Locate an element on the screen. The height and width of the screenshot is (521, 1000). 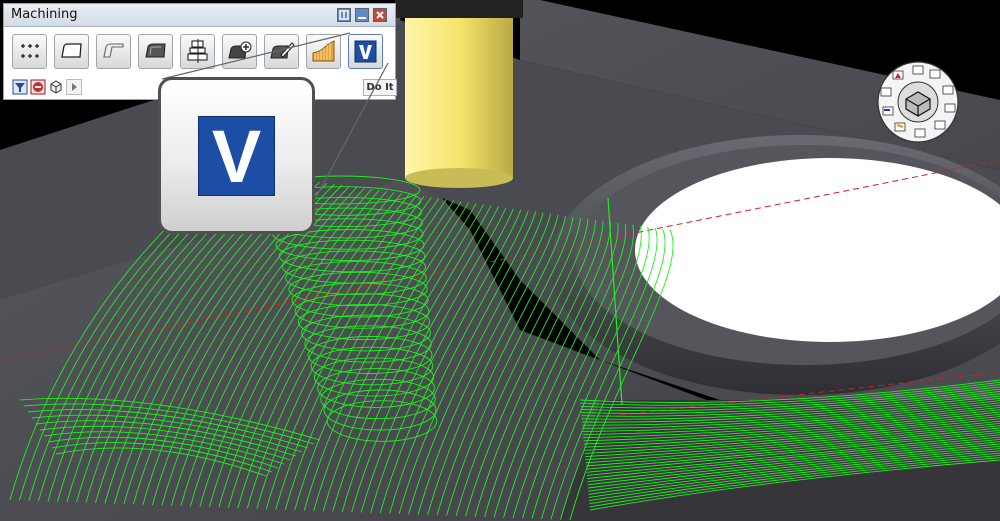
callout-letter: V is located at coordinates (236, 156).